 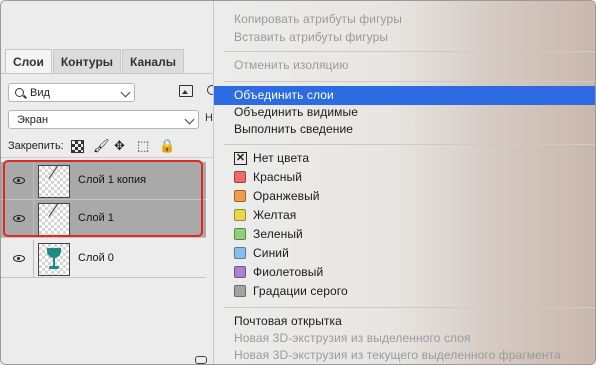 What do you see at coordinates (209, 118) in the screenshot?
I see `opacity-label-partial: Н` at bounding box center [209, 118].